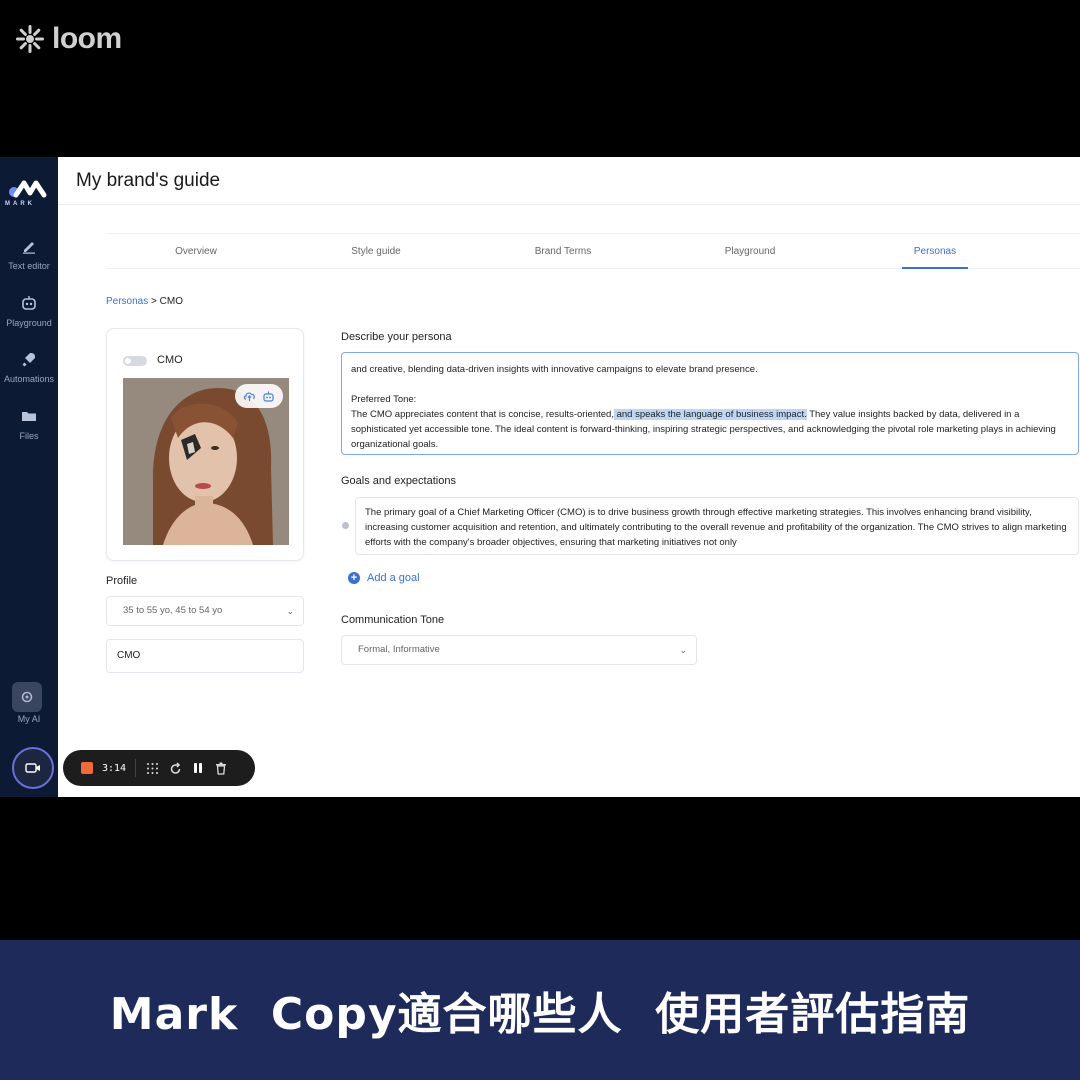 This screenshot has width=1080, height=1080. I want to click on tab-brand-terms: Brand Terms, so click(563, 251).